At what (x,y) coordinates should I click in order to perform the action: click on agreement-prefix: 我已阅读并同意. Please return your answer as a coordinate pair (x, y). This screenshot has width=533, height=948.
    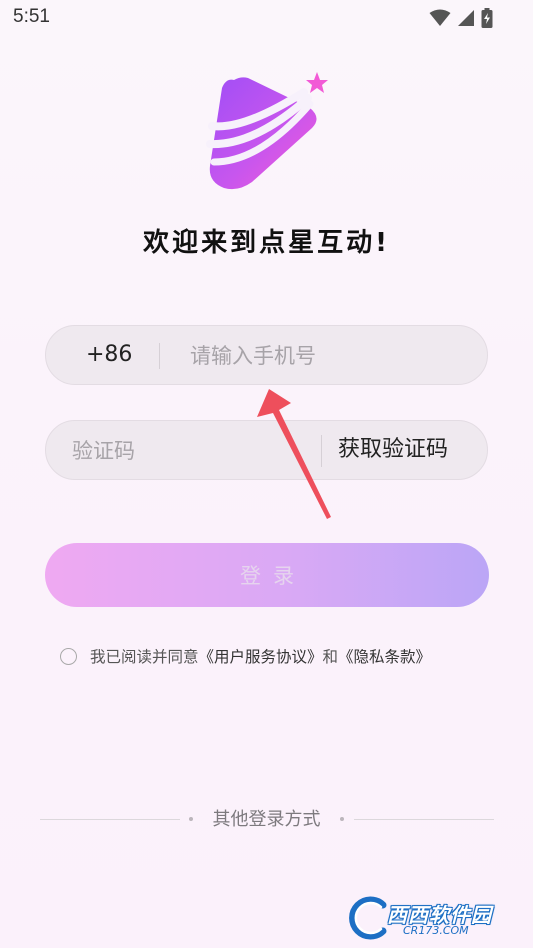
    Looking at the image, I should click on (144, 657).